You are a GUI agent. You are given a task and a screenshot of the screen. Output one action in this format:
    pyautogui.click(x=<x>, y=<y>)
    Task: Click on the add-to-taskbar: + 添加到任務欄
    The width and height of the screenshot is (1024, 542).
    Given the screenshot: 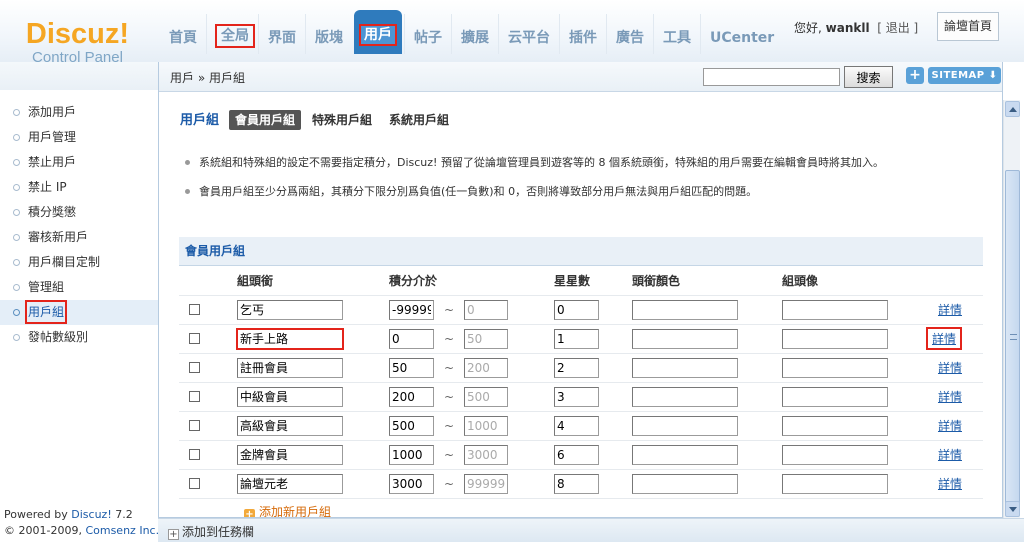 What is the action you would take?
    pyautogui.click(x=211, y=531)
    